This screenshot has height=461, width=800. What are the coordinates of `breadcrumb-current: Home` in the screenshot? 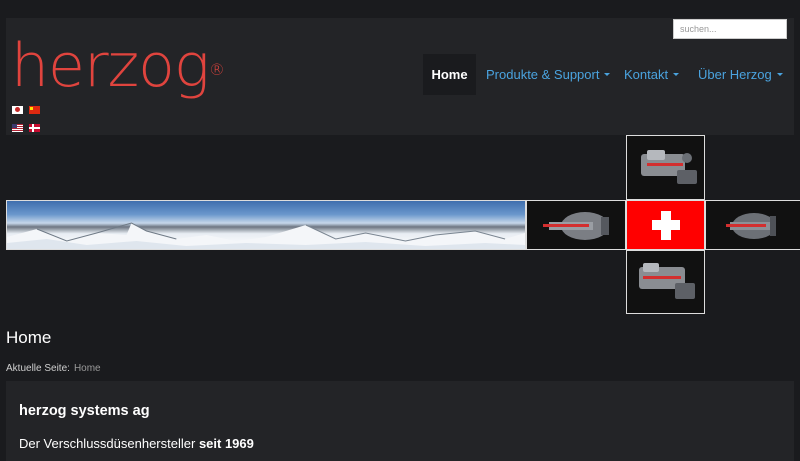 It's located at (87, 368).